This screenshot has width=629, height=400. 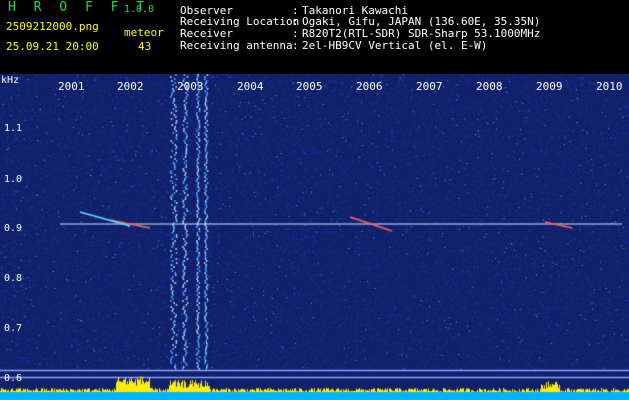 What do you see at coordinates (236, 45) in the screenshot?
I see `info-label-antenna: Receiving antenna` at bounding box center [236, 45].